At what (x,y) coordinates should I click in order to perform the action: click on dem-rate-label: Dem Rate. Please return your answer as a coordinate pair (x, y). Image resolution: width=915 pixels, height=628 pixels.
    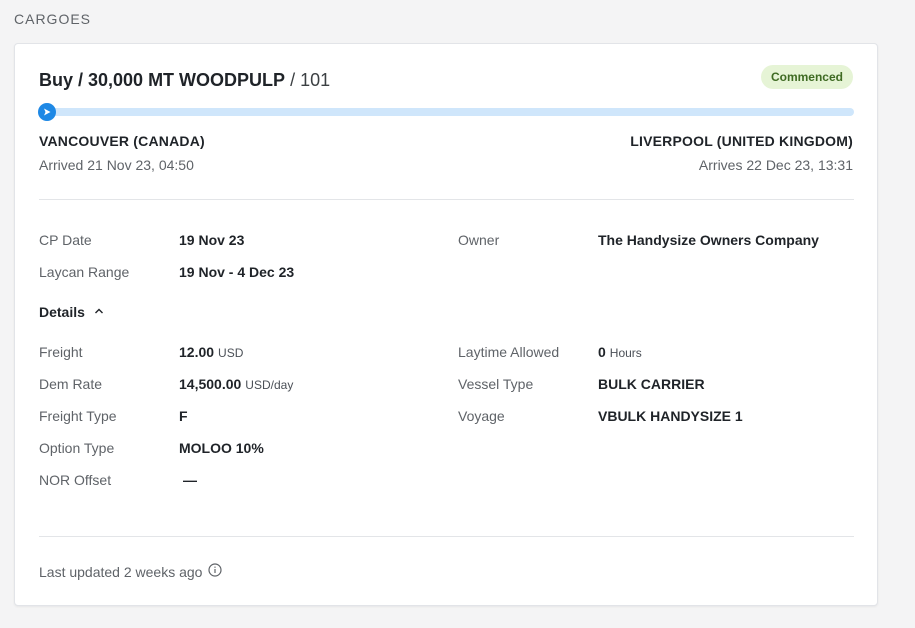
    Looking at the image, I should click on (71, 384).